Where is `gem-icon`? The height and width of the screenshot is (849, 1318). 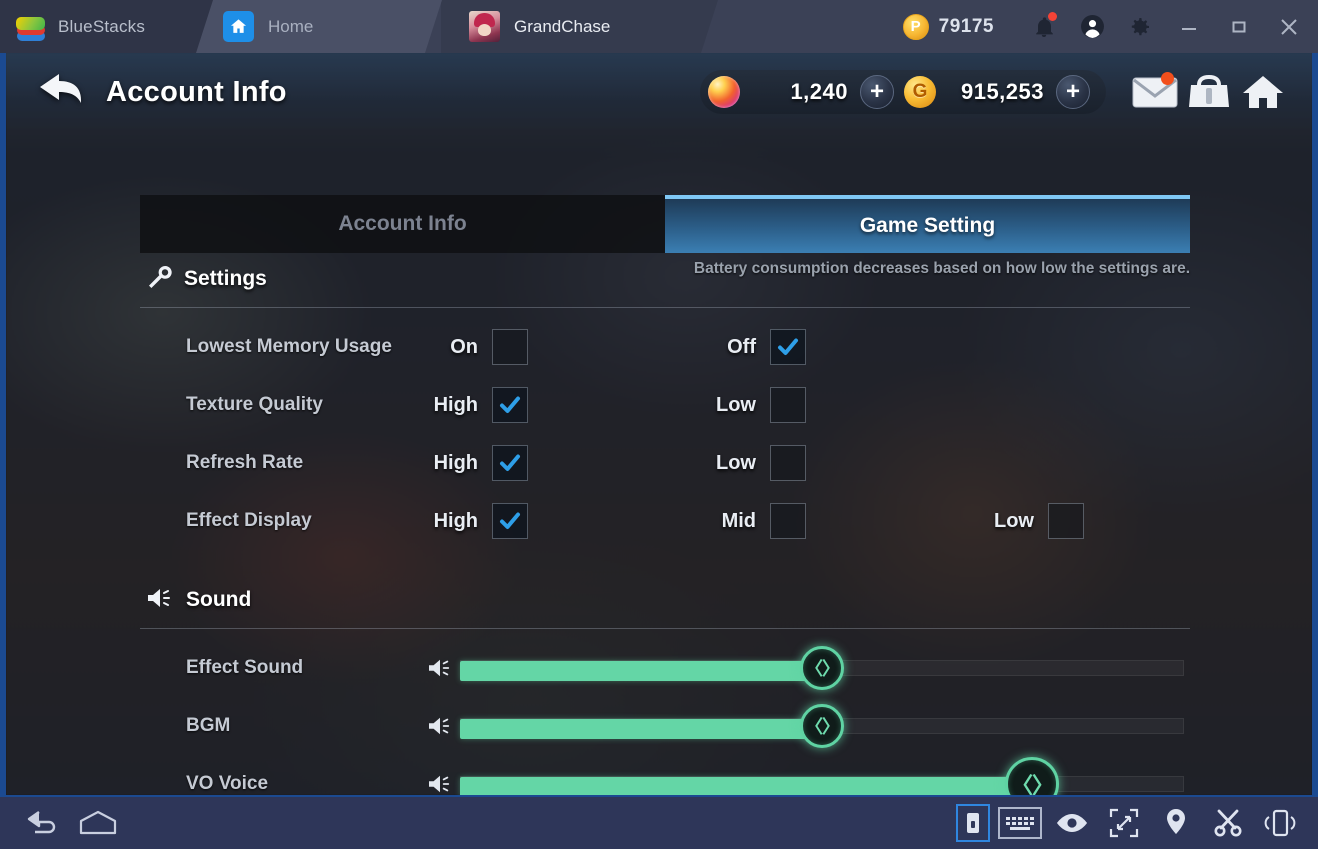 gem-icon is located at coordinates (724, 92).